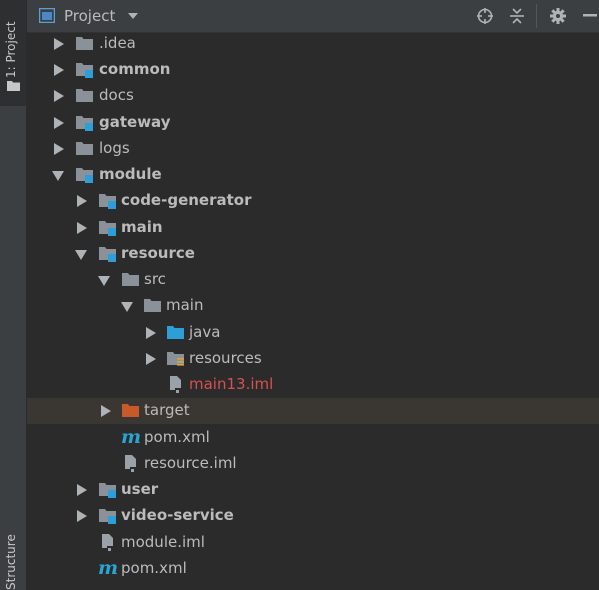  I want to click on tree-item-label: gateway, so click(135, 122).